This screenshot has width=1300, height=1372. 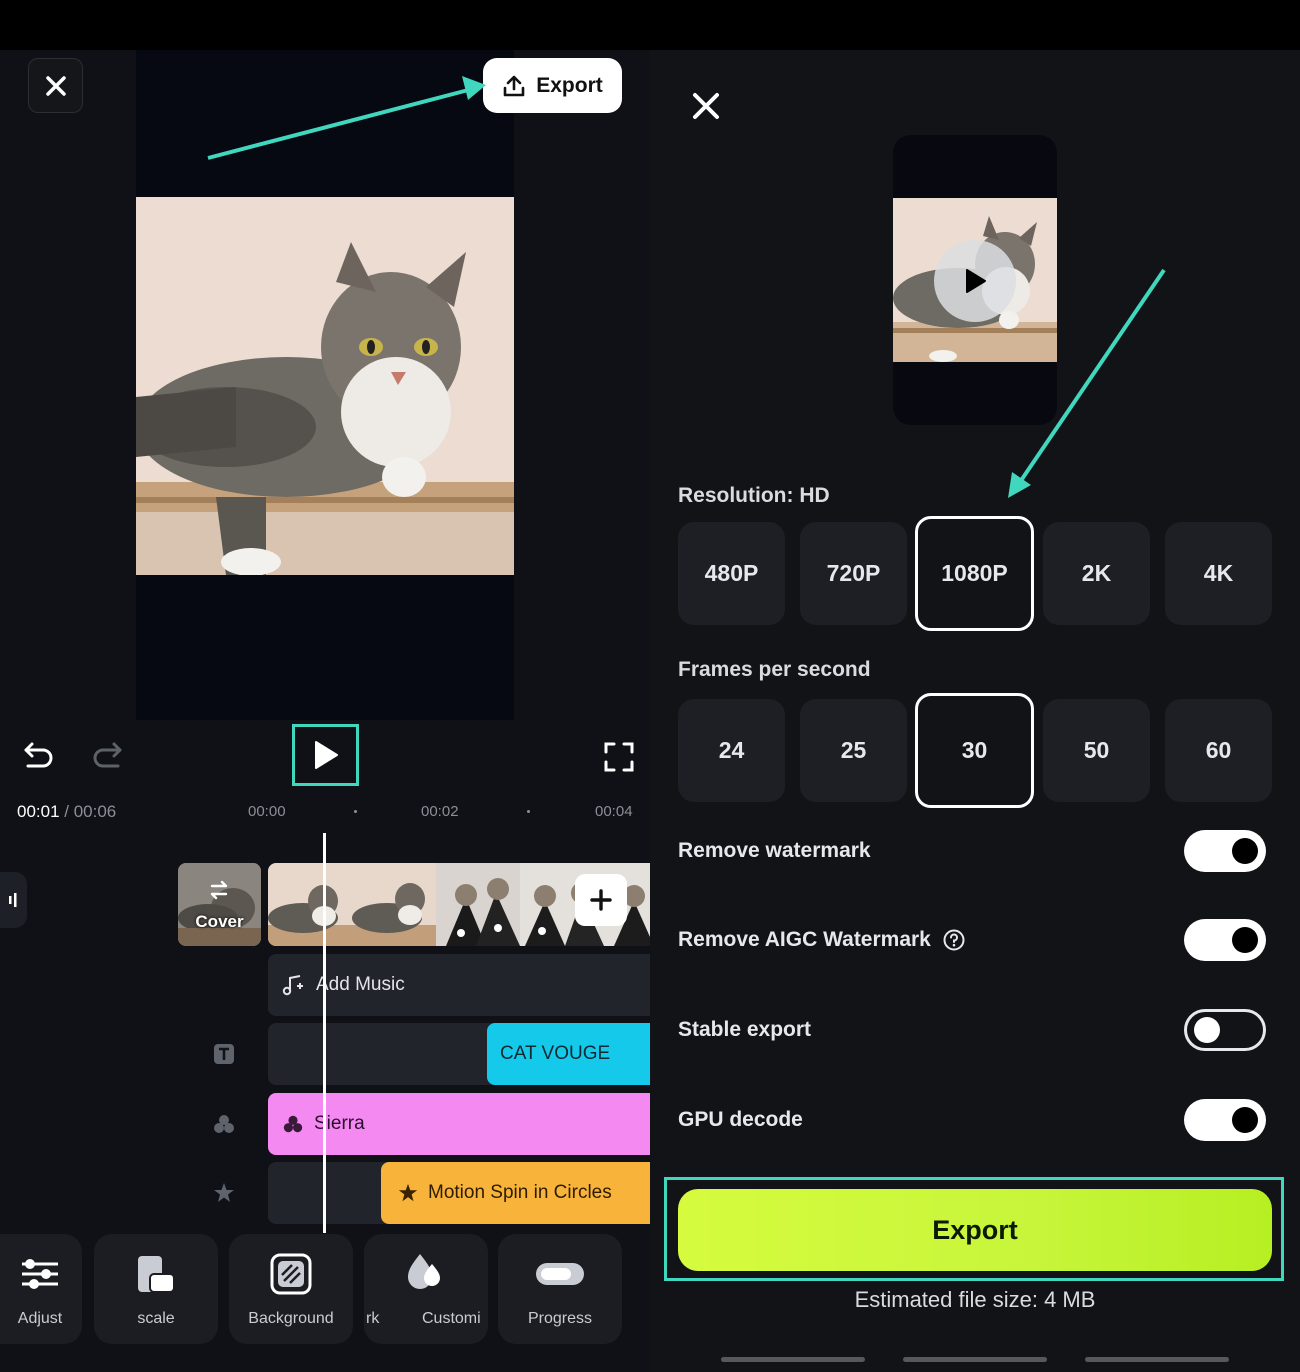 I want to click on toggle-label: Remove AIGC Watermark, so click(x=804, y=939).